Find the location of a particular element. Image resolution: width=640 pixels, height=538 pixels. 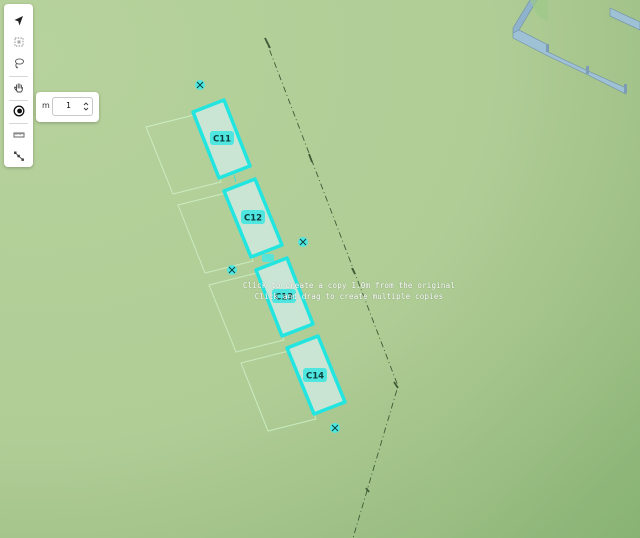

arrow-pointer-icon is located at coordinates (18, 21).